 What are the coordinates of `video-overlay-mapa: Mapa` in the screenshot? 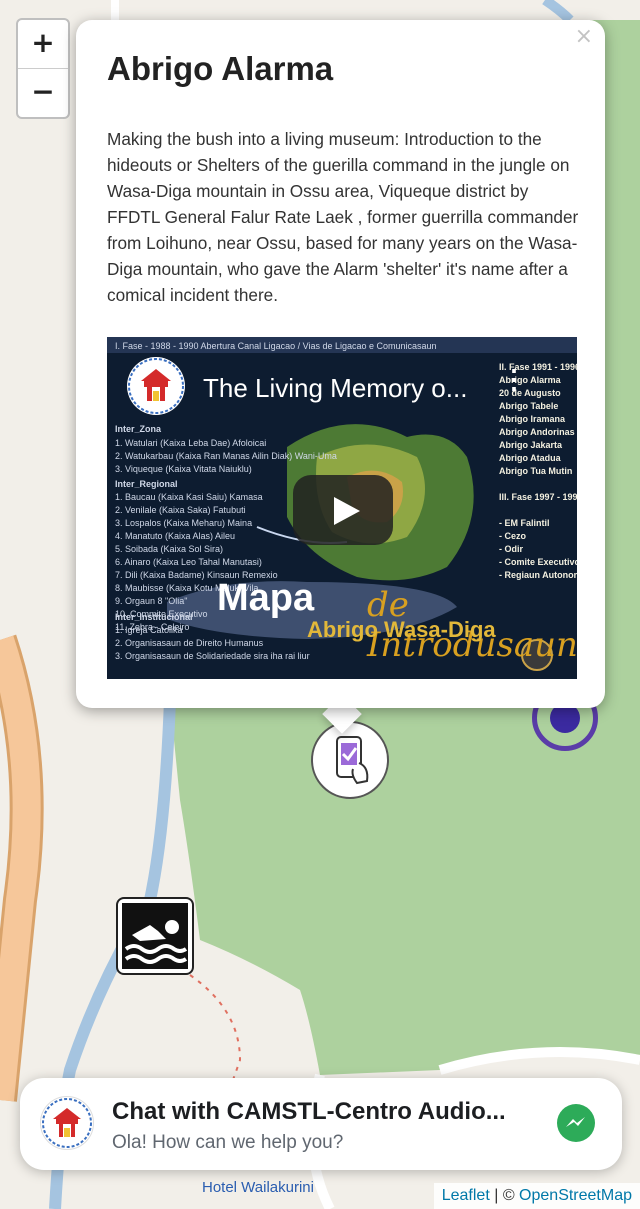 It's located at (266, 598).